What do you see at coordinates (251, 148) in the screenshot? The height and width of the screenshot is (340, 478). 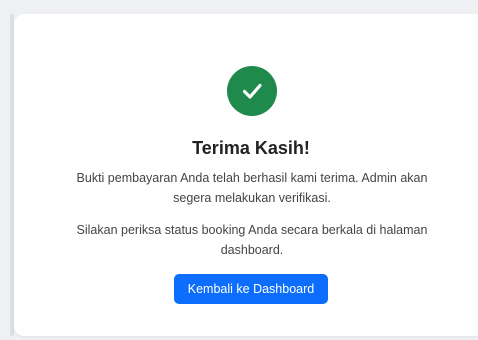 I see `confirmation-title: Terima Kasih!` at bounding box center [251, 148].